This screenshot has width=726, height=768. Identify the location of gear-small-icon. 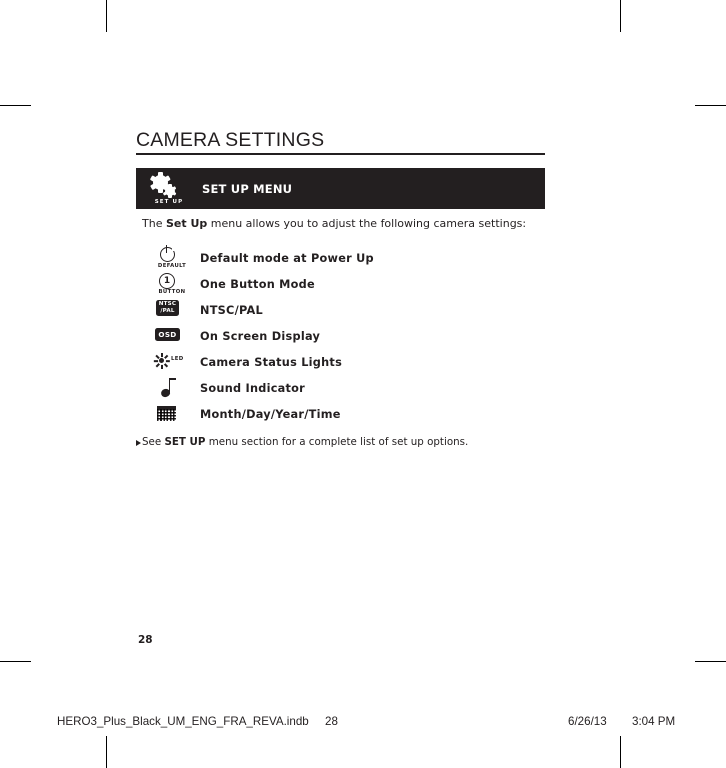
(170, 191).